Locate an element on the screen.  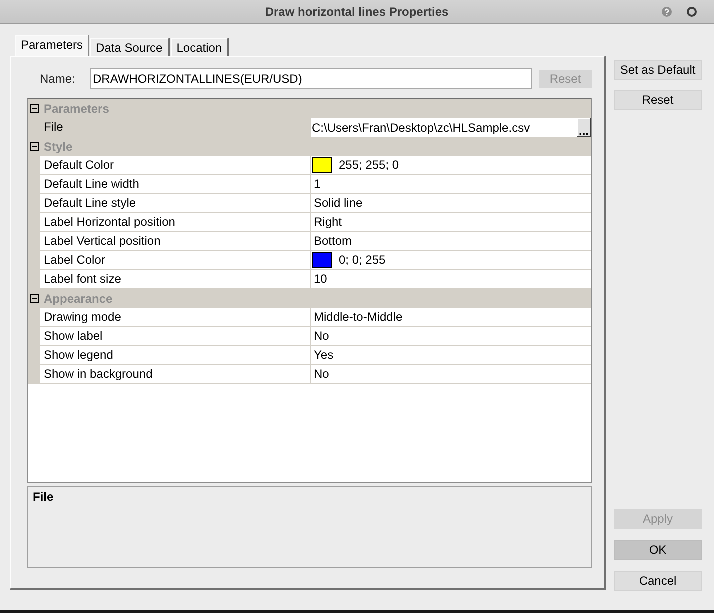
property-row: Default Line width 1 is located at coordinates (309, 184).